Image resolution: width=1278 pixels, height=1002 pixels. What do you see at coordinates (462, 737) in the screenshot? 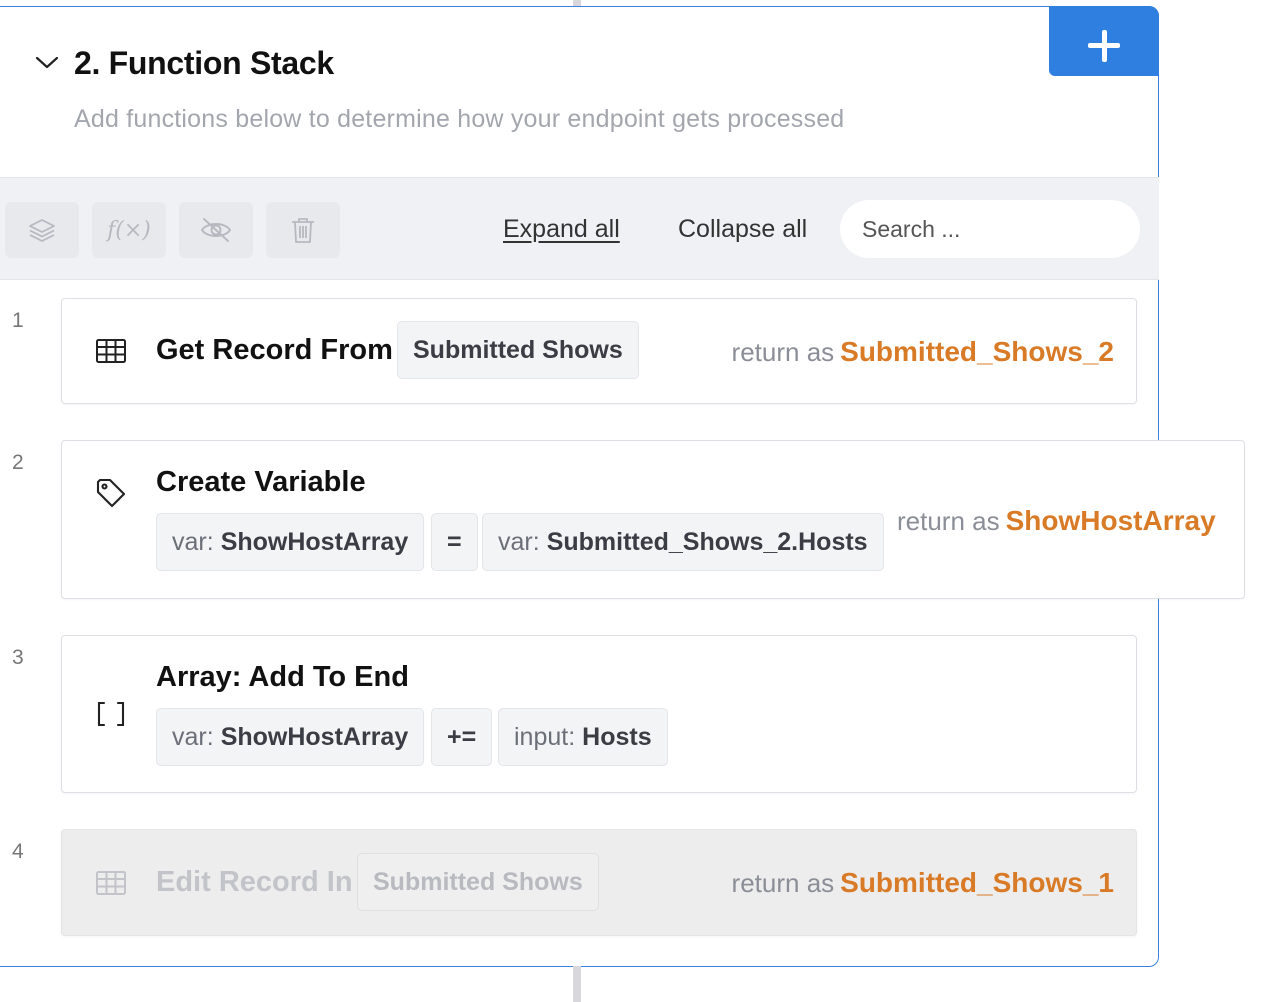
I see `operator-pill: +=` at bounding box center [462, 737].